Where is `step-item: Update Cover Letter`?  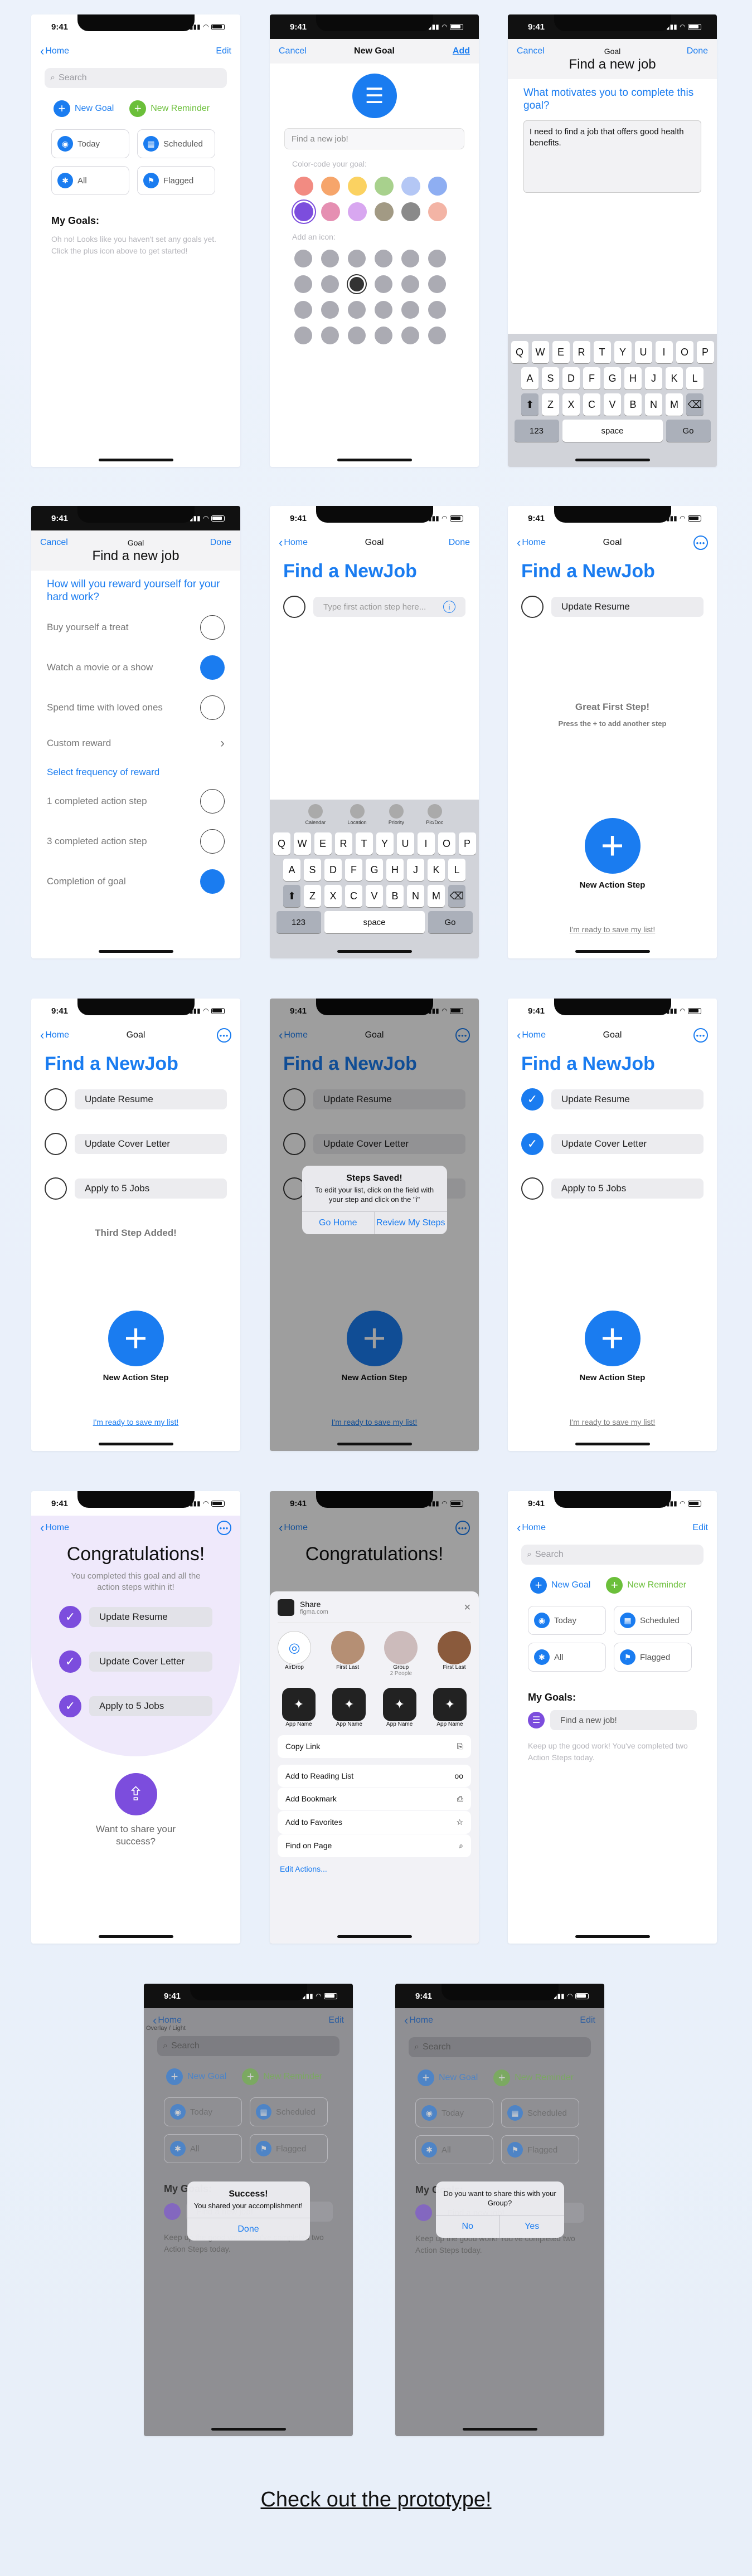
step-item: Update Cover Letter is located at coordinates (627, 1144).